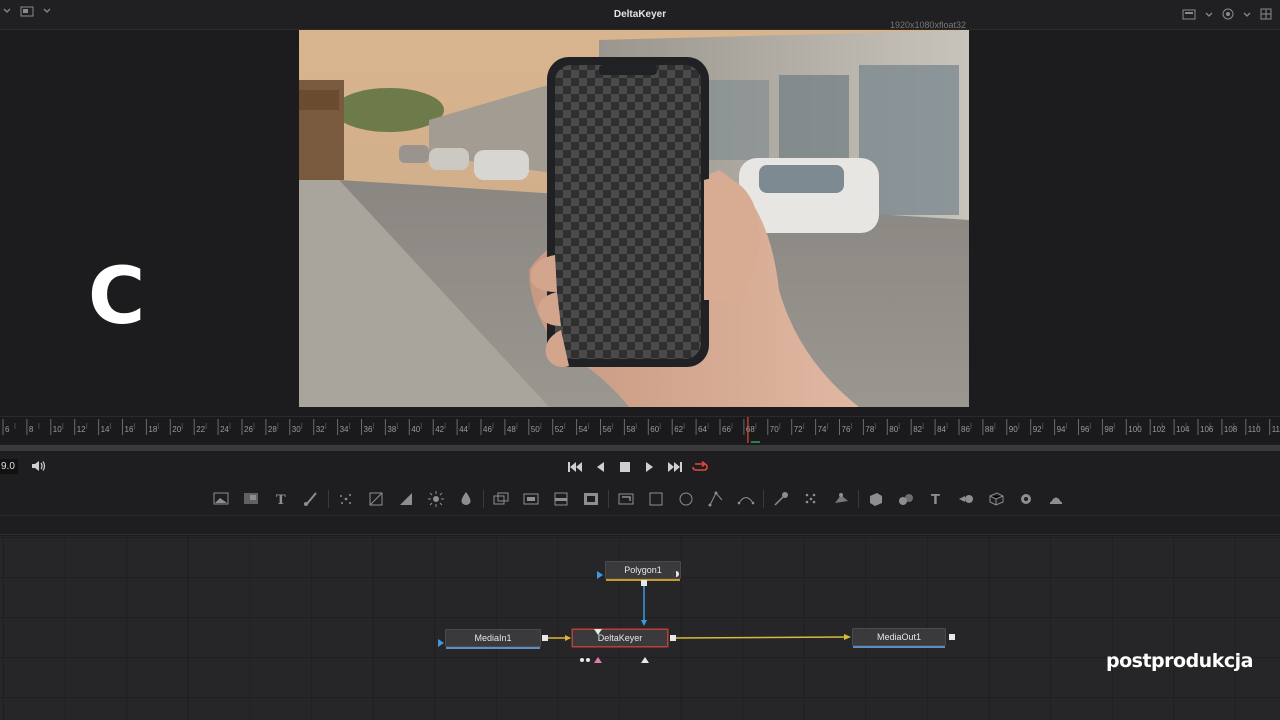  I want to click on ruler-tick-label: 84, so click(941, 429).